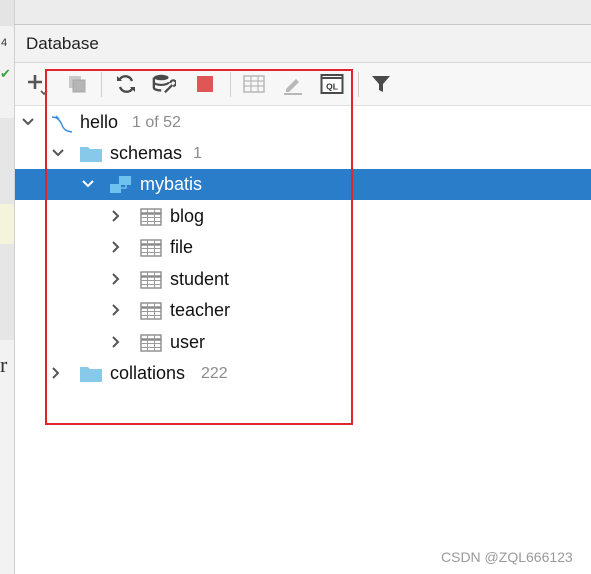  I want to click on tree-node-schema-mybatis: mybatis, so click(303, 184).